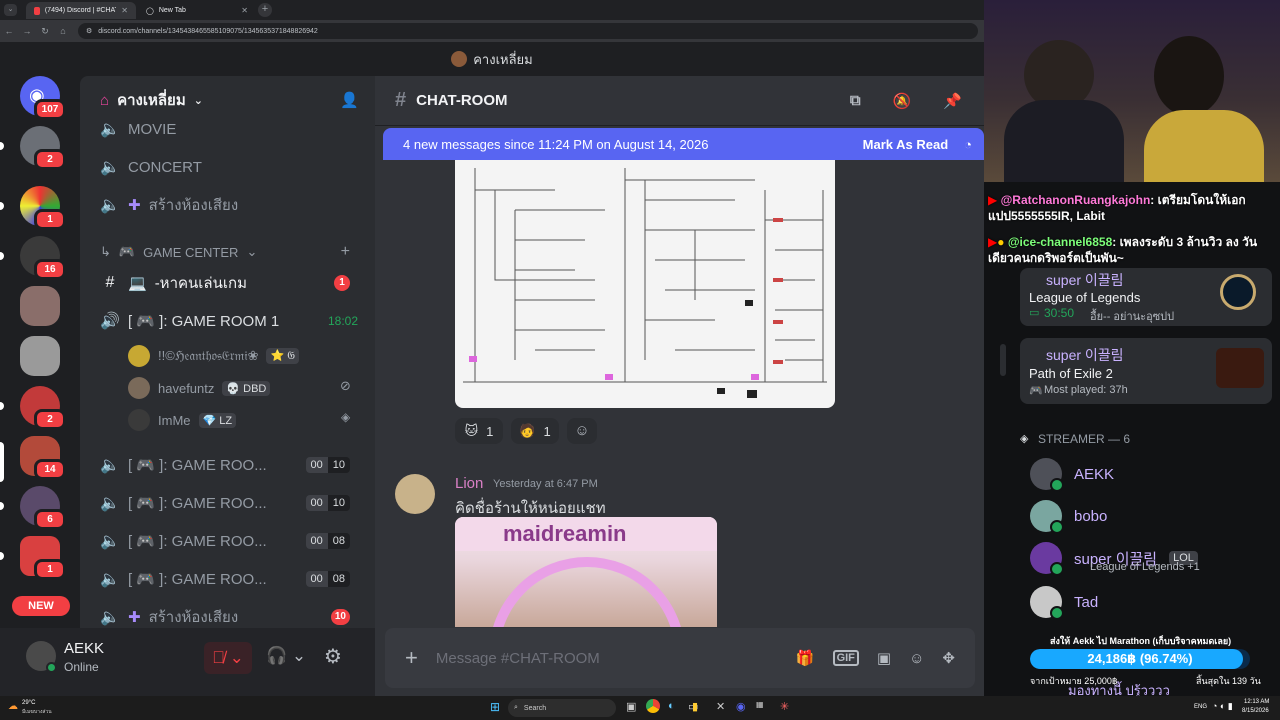 This screenshot has width=1280, height=720. Describe the element at coordinates (349, 100) in the screenshot. I see `add-member-icon: 👤` at that location.